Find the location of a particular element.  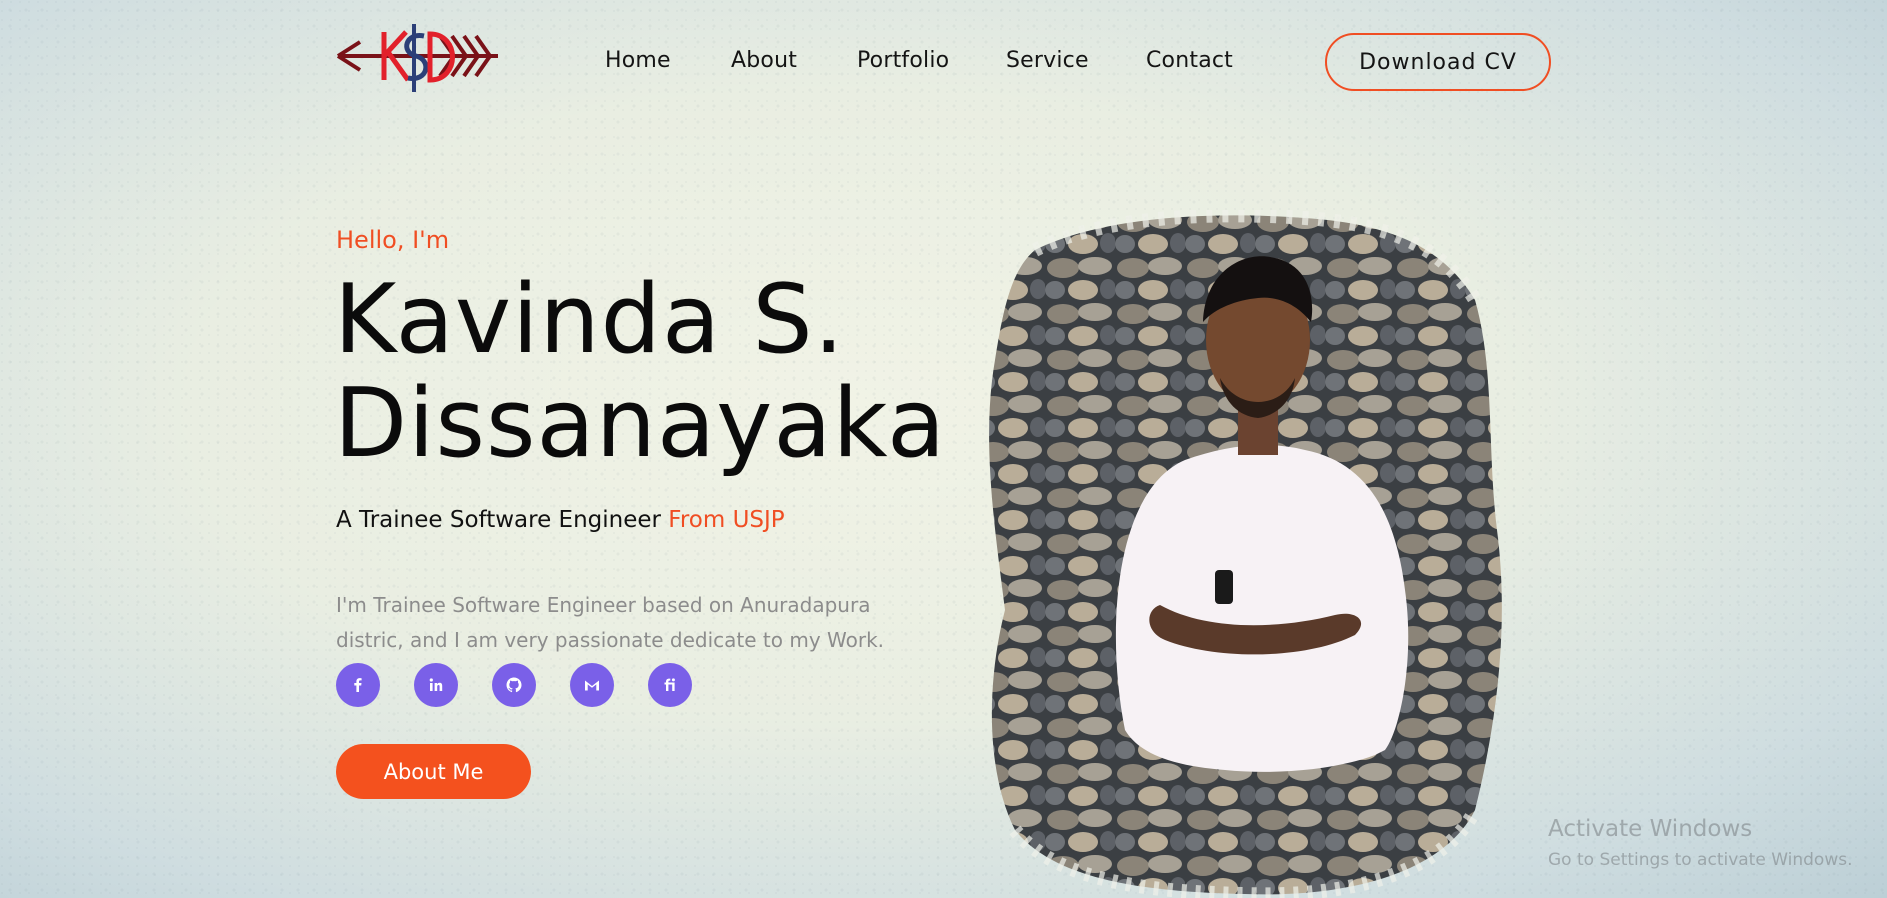

github-icon is located at coordinates (514, 685).